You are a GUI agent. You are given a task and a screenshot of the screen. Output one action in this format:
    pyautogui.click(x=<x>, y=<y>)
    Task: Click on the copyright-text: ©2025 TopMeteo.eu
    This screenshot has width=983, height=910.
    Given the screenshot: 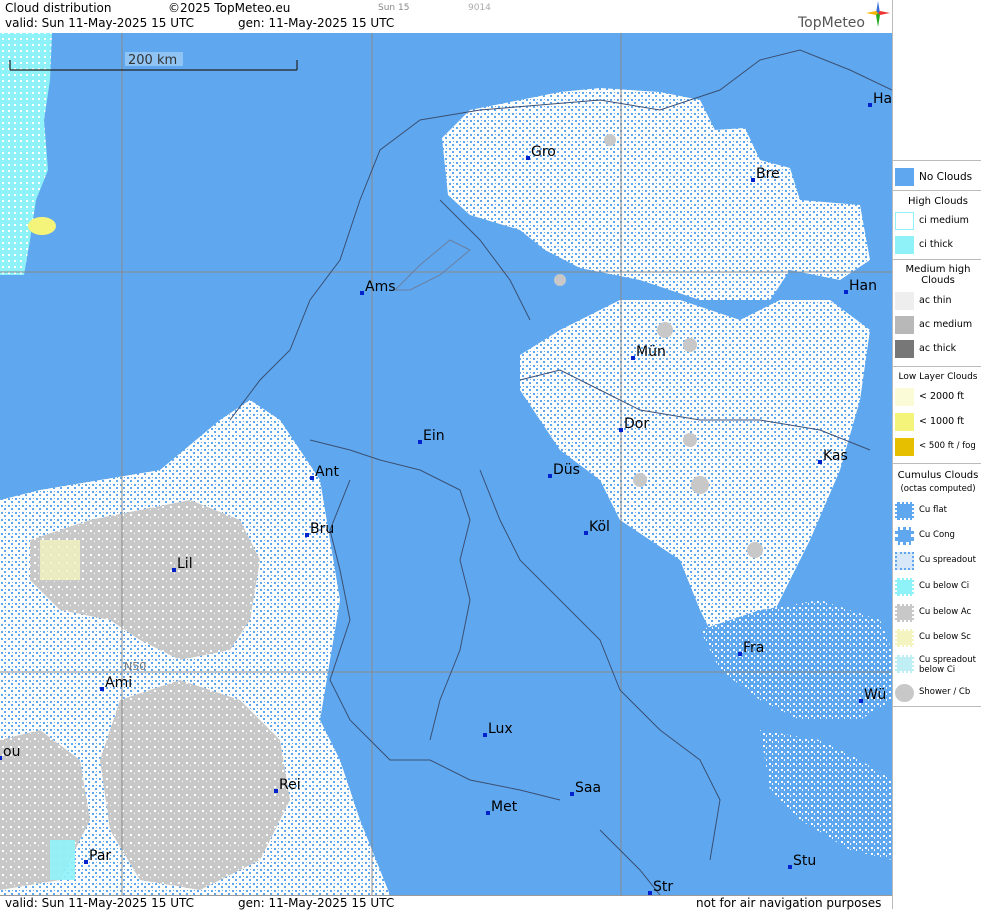 What is the action you would take?
    pyautogui.click(x=229, y=8)
    